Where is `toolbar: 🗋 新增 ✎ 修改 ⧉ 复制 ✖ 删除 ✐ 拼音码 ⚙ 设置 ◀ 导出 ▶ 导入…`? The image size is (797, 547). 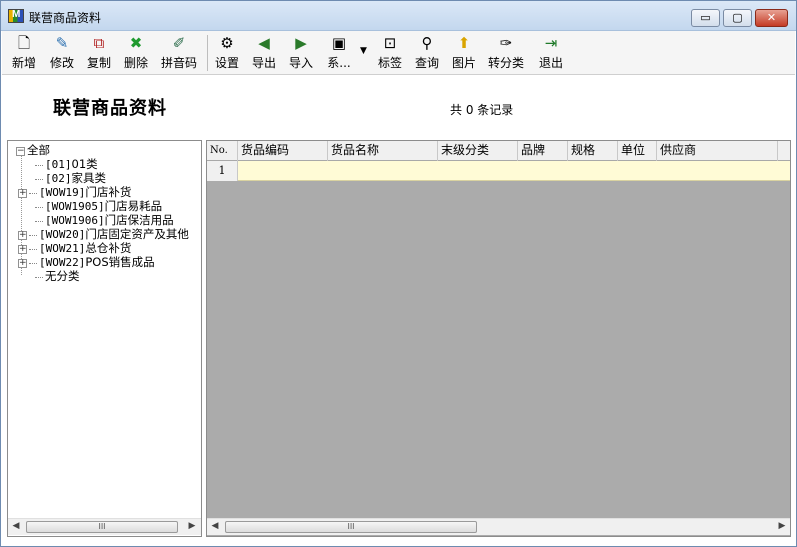 toolbar: 🗋 新增 ✎ 修改 ⧉ 复制 ✖ 删除 ✐ 拼音码 ⚙ 设置 ◀ 导出 ▶ 导入… is located at coordinates (398, 53).